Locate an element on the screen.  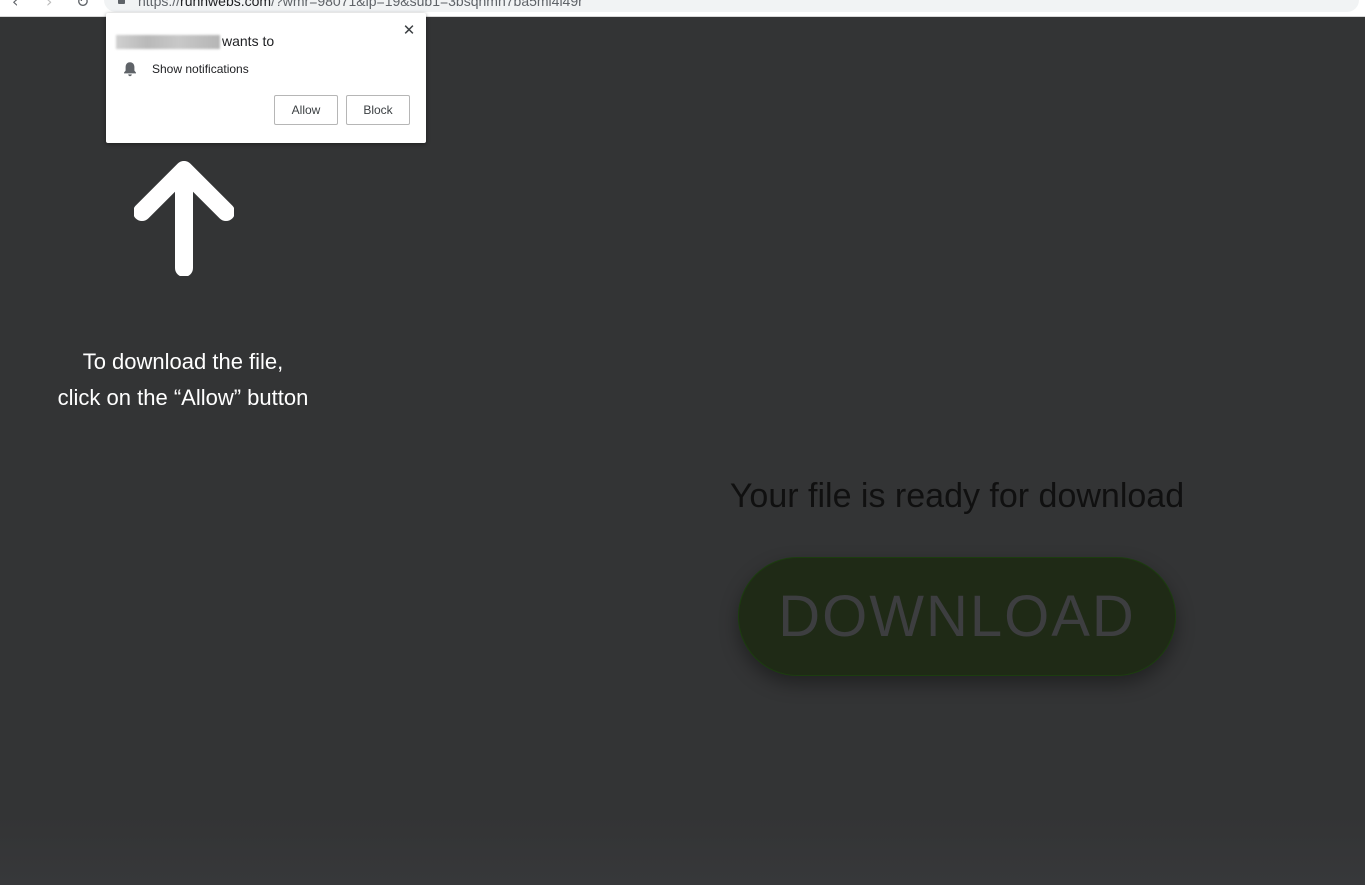
forward-button: › is located at coordinates (49, 5).